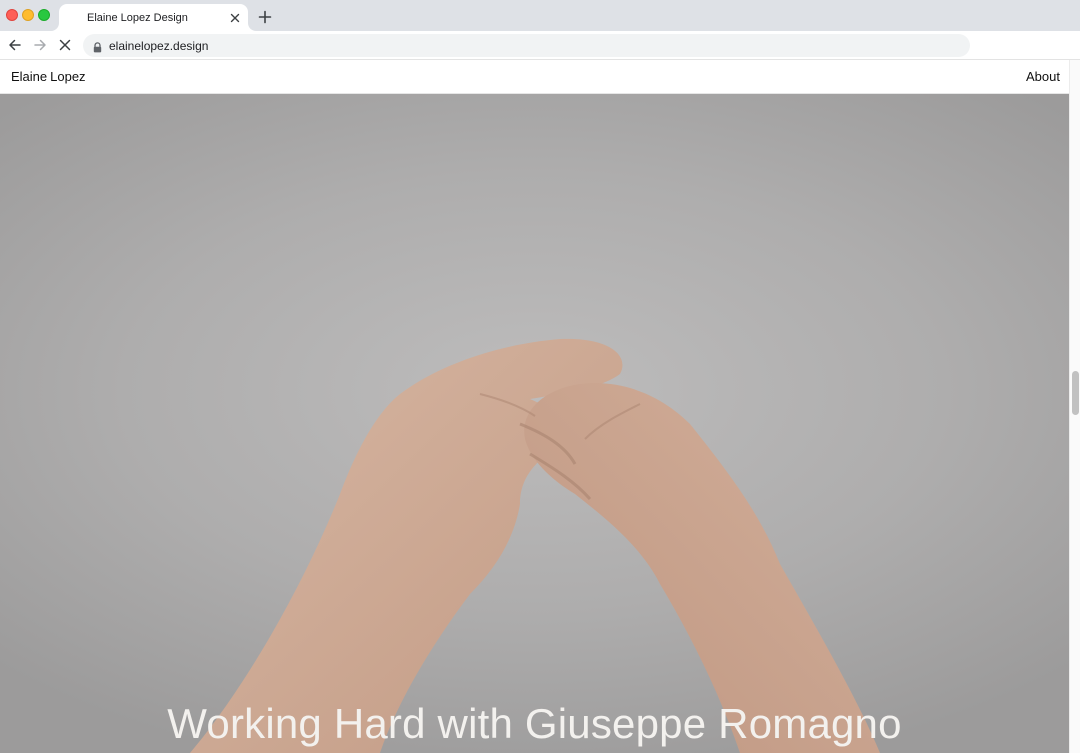 This screenshot has height=753, width=1080. I want to click on scrollbar, so click(1074, 406).